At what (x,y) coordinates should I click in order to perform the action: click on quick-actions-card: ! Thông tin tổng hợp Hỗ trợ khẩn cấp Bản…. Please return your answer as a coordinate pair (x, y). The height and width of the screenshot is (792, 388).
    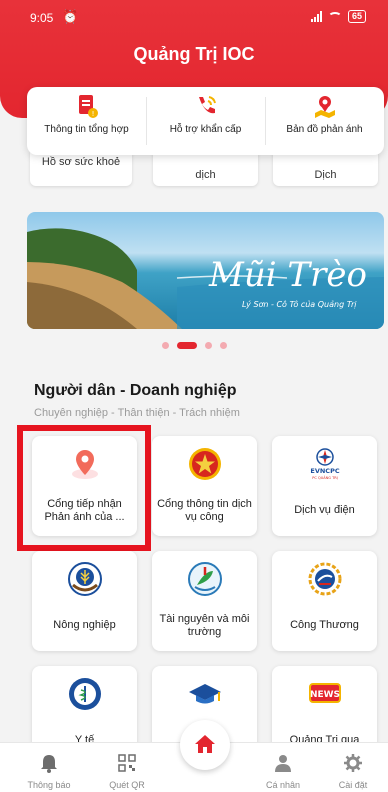
    Looking at the image, I should click on (205, 121).